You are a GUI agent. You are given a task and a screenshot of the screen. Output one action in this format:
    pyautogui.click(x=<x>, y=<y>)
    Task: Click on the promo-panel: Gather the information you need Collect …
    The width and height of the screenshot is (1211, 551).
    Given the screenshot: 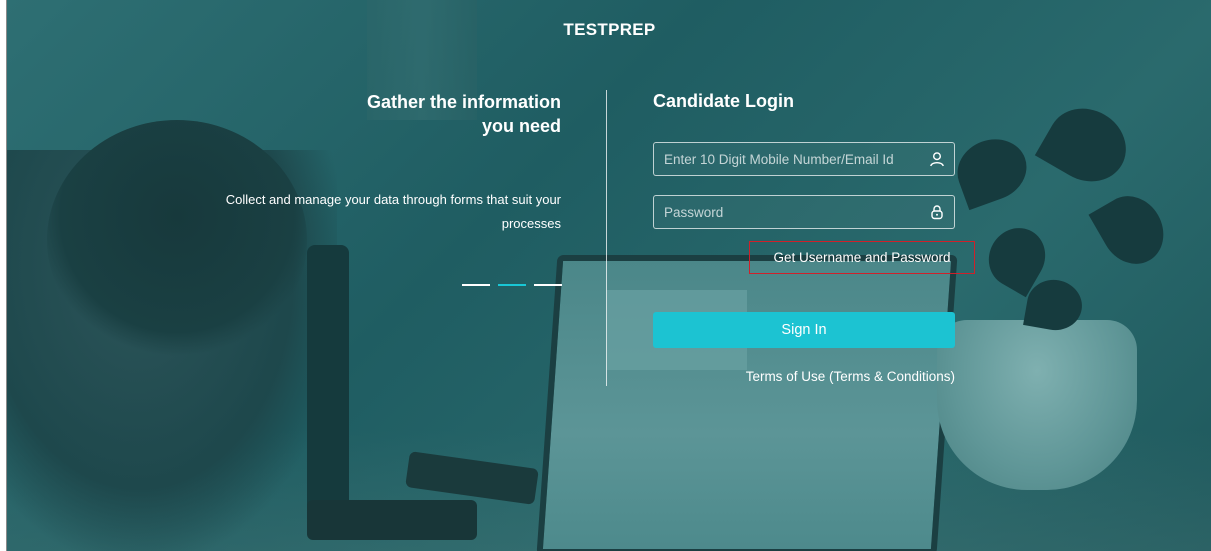 What is the action you would take?
    pyautogui.click(x=384, y=163)
    